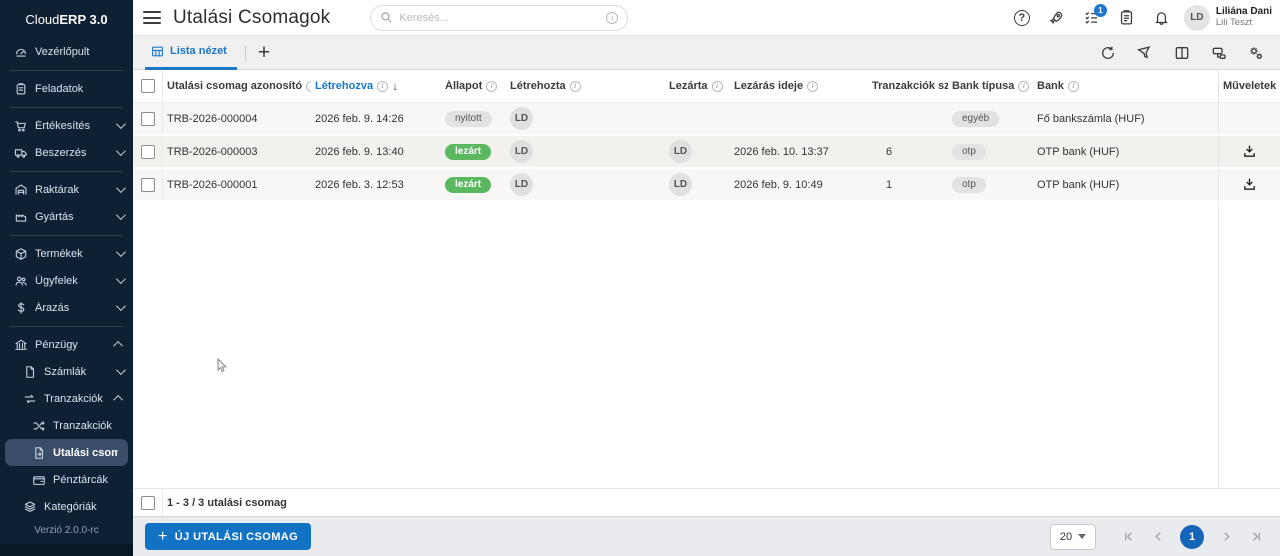 This screenshot has height=556, width=1280. Describe the element at coordinates (66, 344) in the screenshot. I see `sidebar-item-p-nz-gy: Pénzügy` at that location.